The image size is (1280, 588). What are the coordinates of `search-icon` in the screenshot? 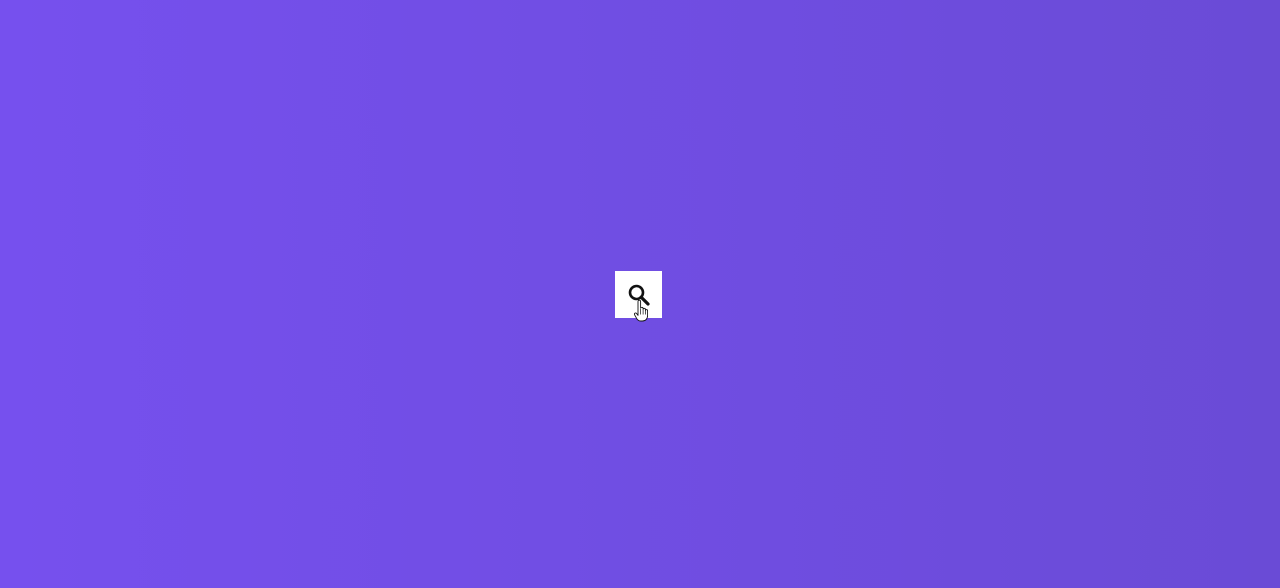 It's located at (639, 295).